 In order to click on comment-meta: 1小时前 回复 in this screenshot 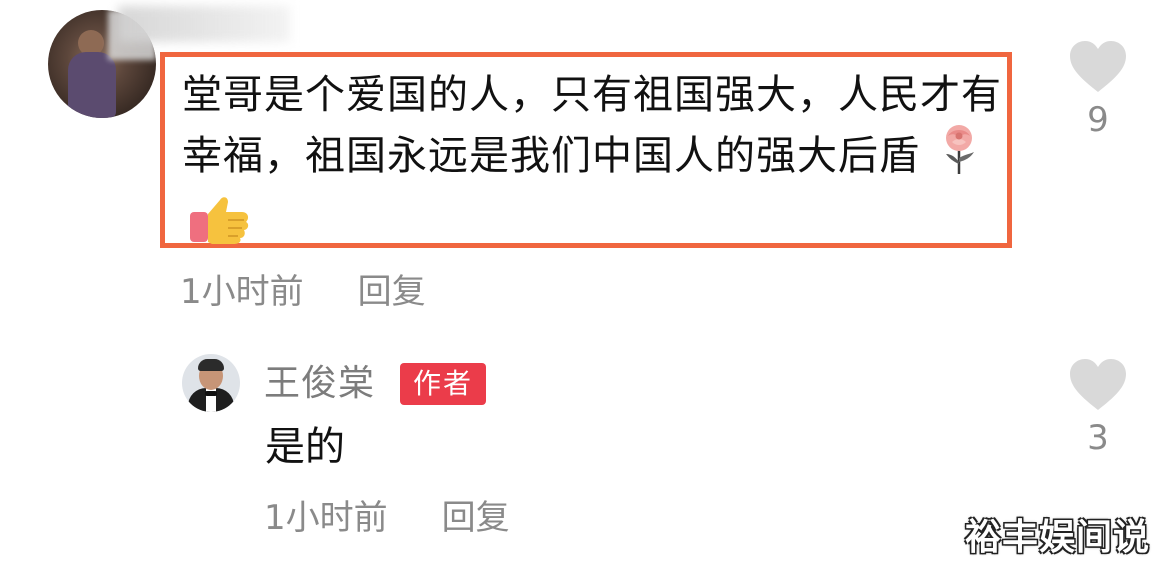, I will do `click(303, 292)`.